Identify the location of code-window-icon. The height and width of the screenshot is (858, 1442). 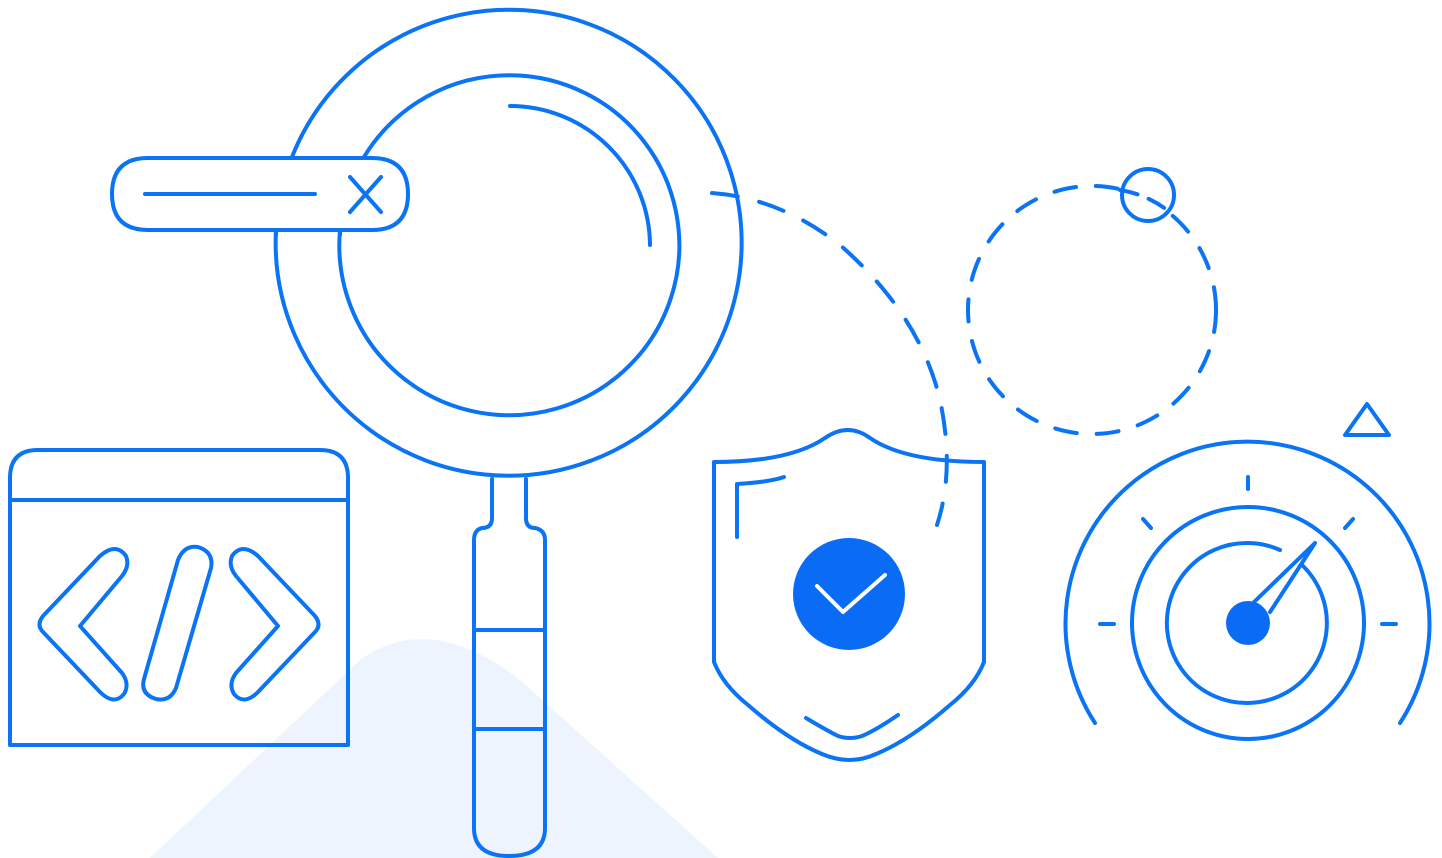
(179, 597).